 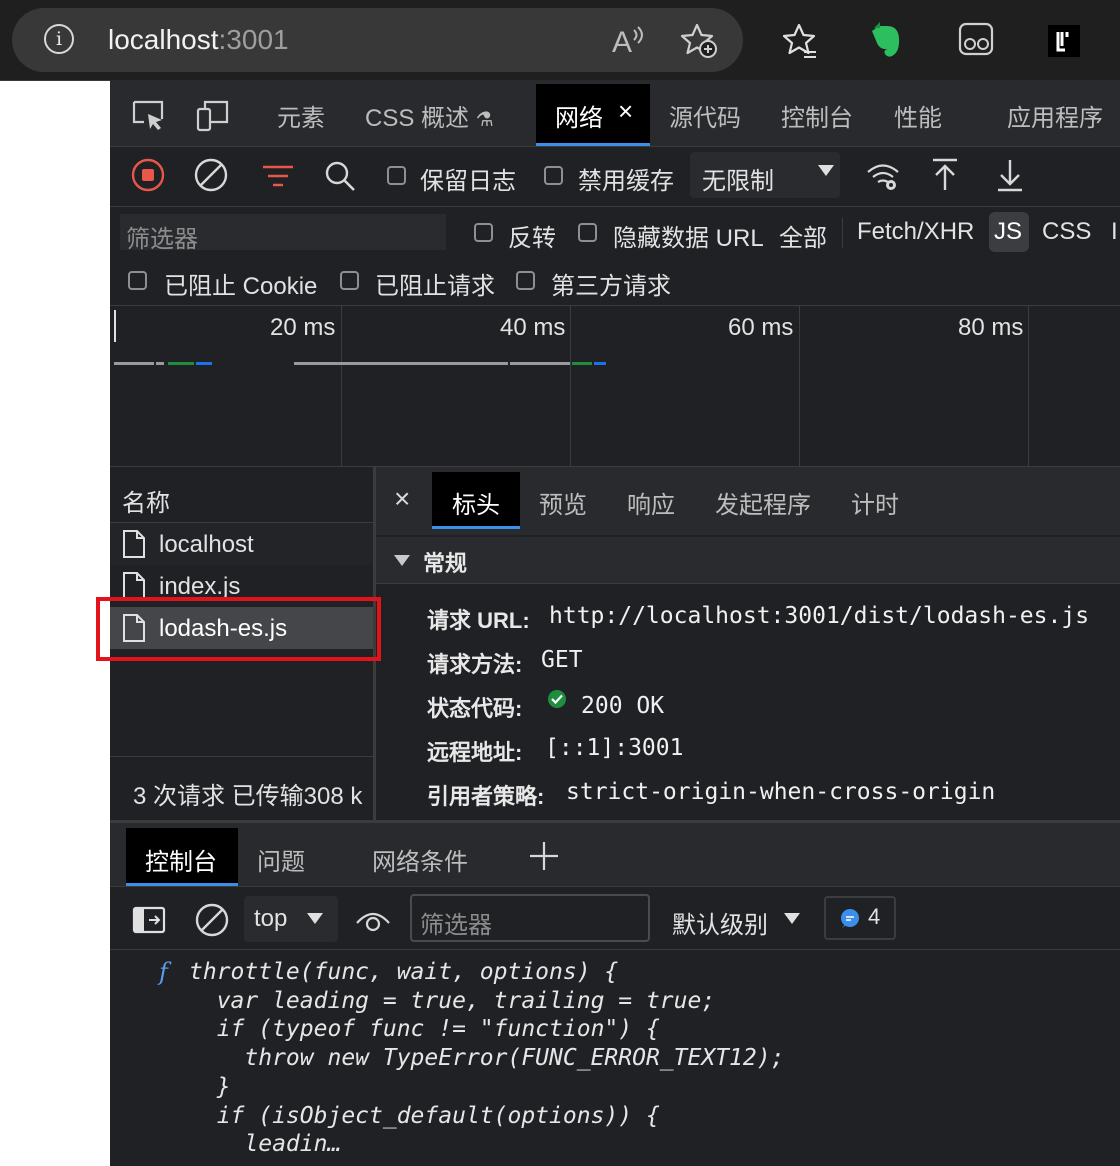 I want to click on tab-css-overview: CSS 概述 ⚗, so click(x=429, y=115).